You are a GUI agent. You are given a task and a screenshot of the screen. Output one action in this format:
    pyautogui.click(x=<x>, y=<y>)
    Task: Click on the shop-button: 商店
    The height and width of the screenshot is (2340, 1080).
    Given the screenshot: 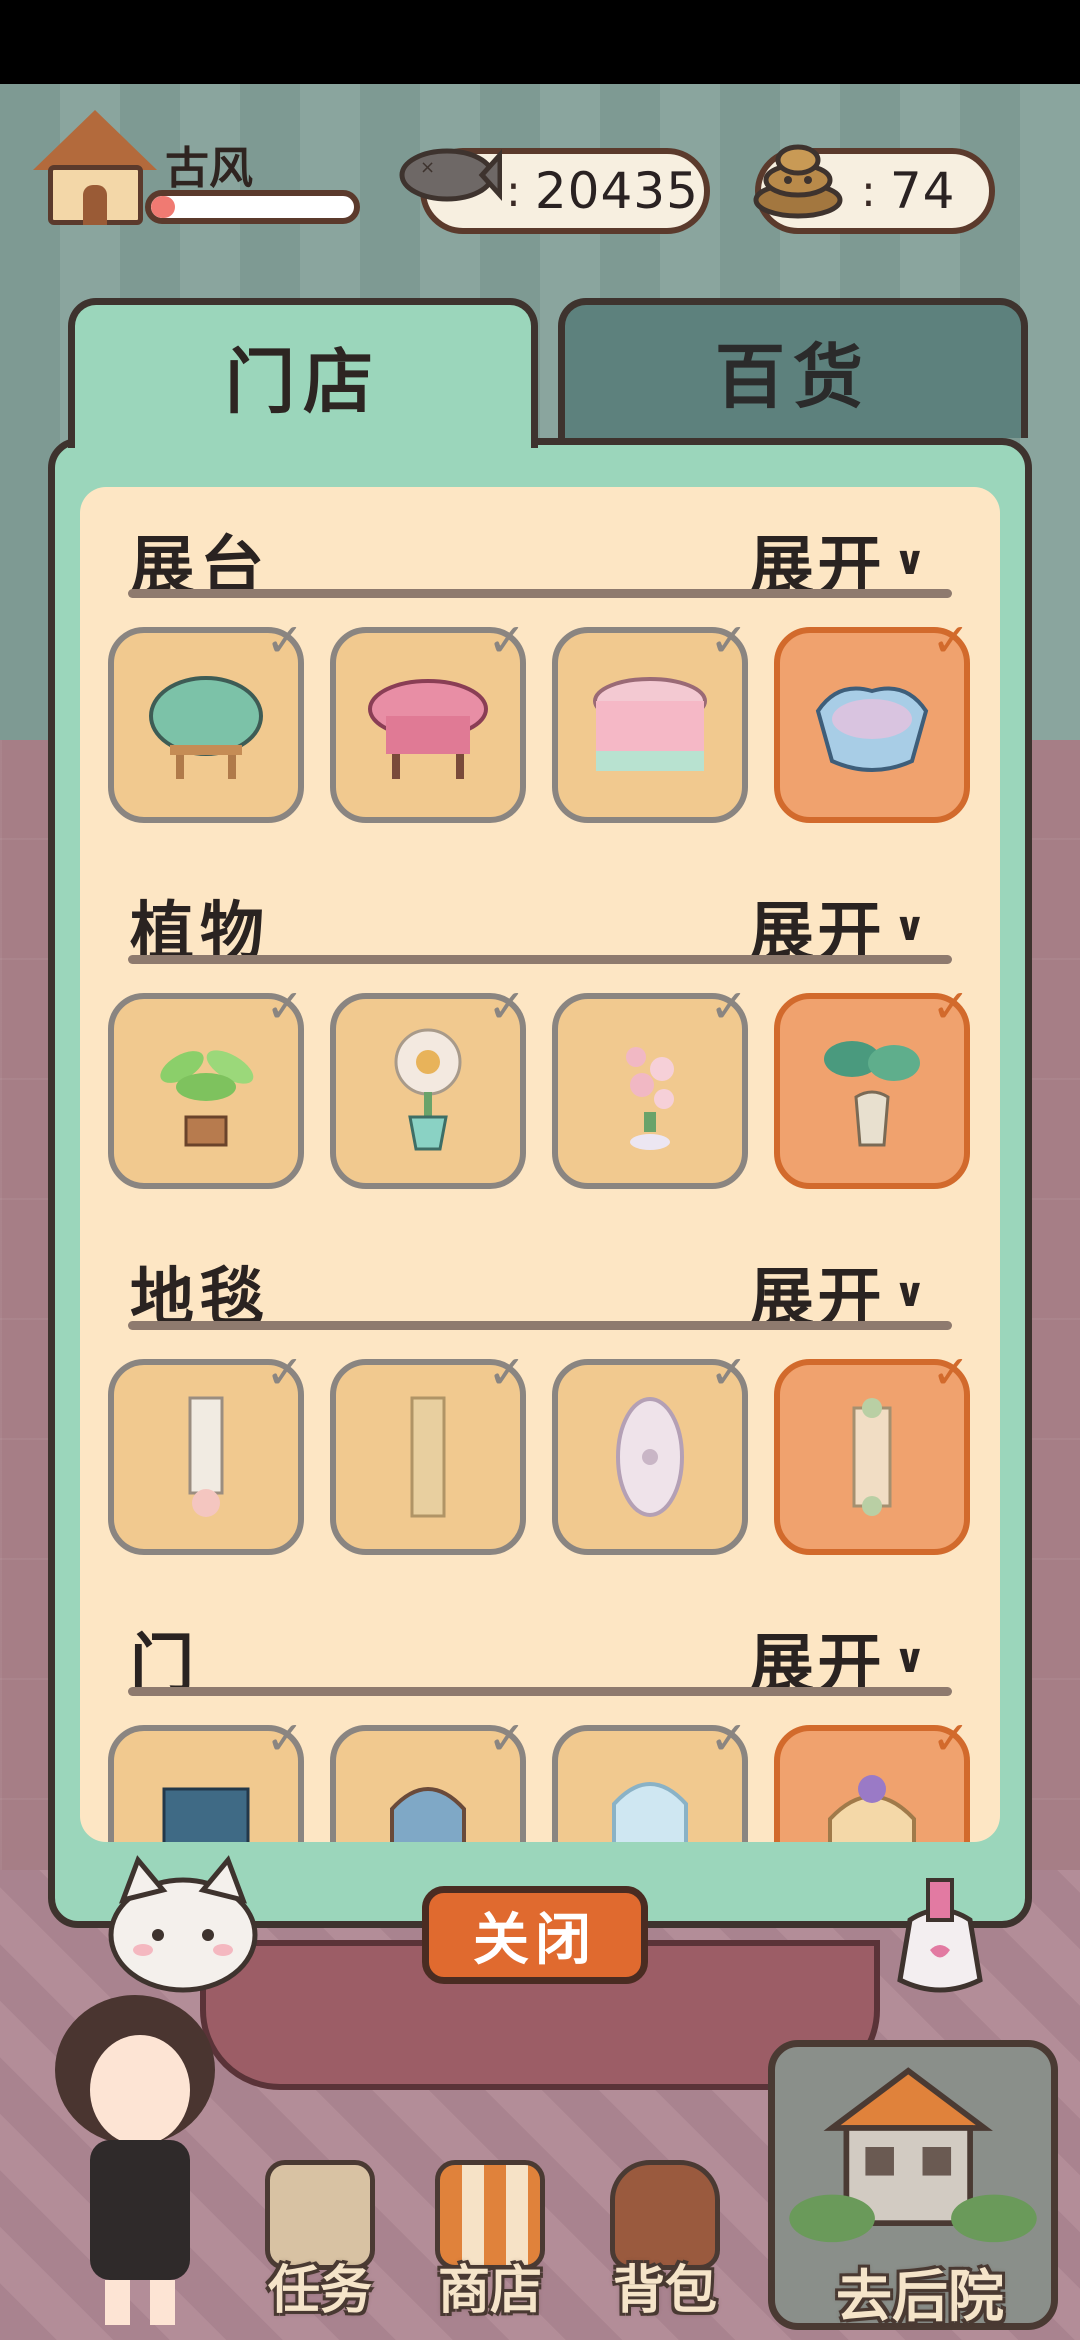 What is the action you would take?
    pyautogui.click(x=490, y=2240)
    